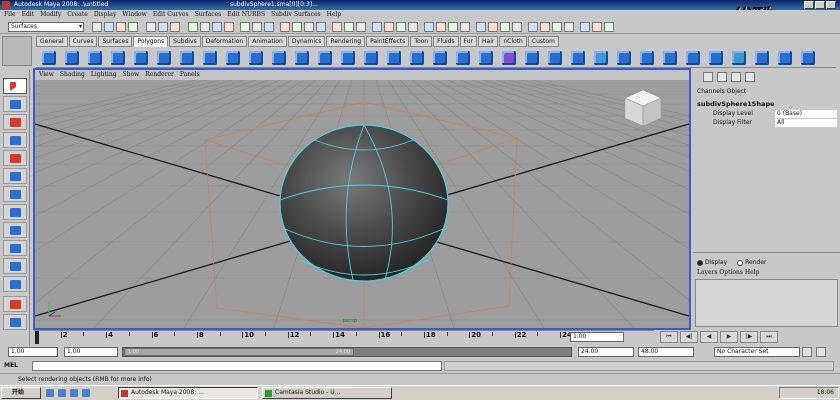  I want to click on subdiv-sphere, so click(364, 203).